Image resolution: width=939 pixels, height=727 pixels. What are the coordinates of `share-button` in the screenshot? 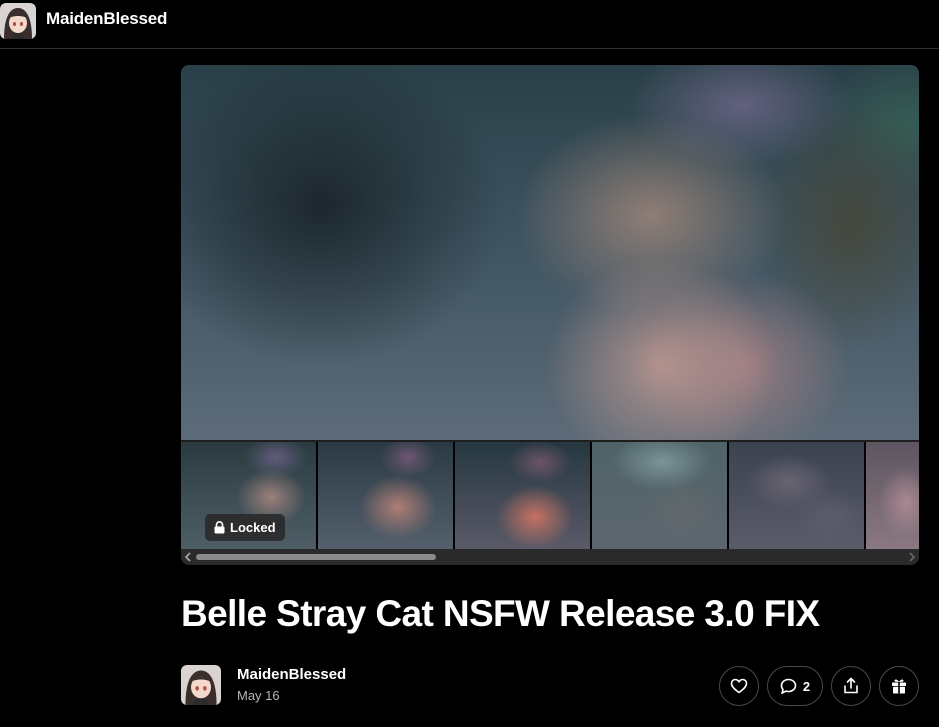 It's located at (851, 686).